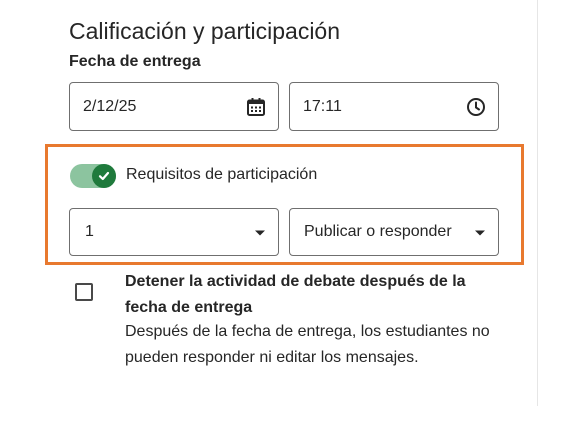 Image resolution: width=567 pixels, height=446 pixels. What do you see at coordinates (174, 232) in the screenshot?
I see `participation-count-select: 1` at bounding box center [174, 232].